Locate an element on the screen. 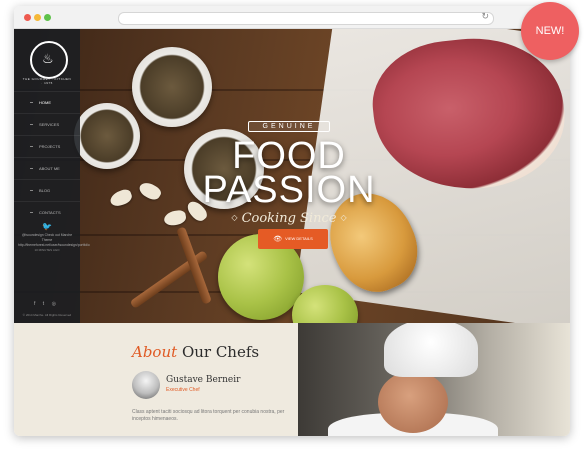  hero-subtitle-row: ◇ Cooking Since ◇ is located at coordinates (289, 218).